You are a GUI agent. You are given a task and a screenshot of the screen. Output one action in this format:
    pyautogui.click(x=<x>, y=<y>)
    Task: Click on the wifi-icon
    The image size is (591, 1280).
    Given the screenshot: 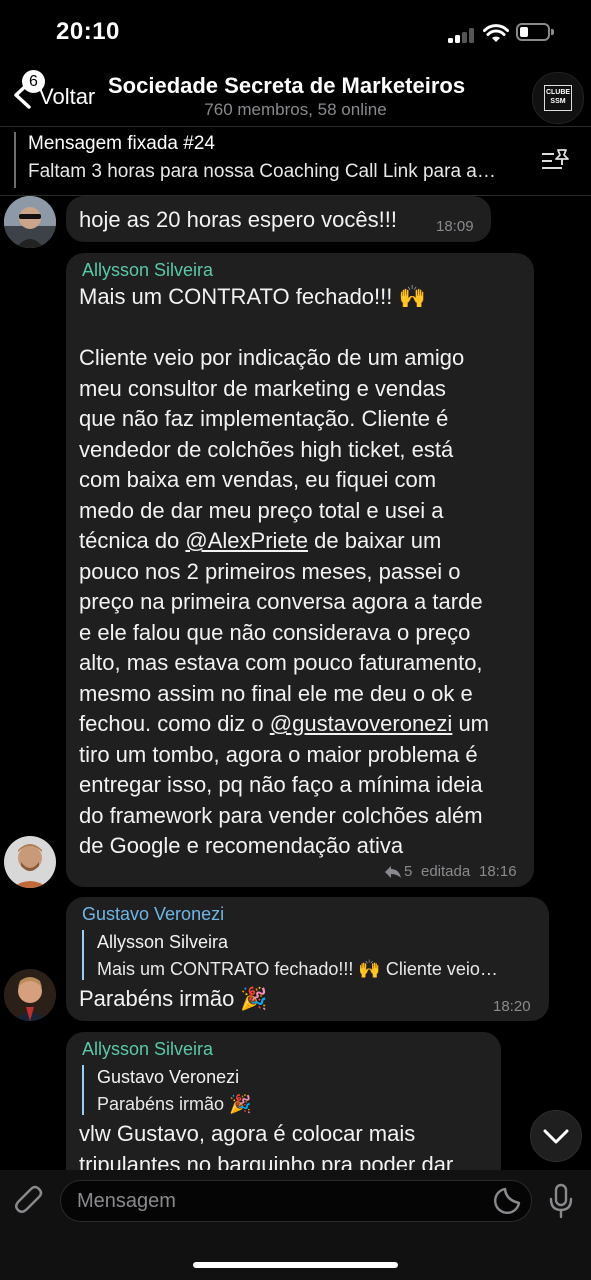 What is the action you would take?
    pyautogui.click(x=496, y=33)
    